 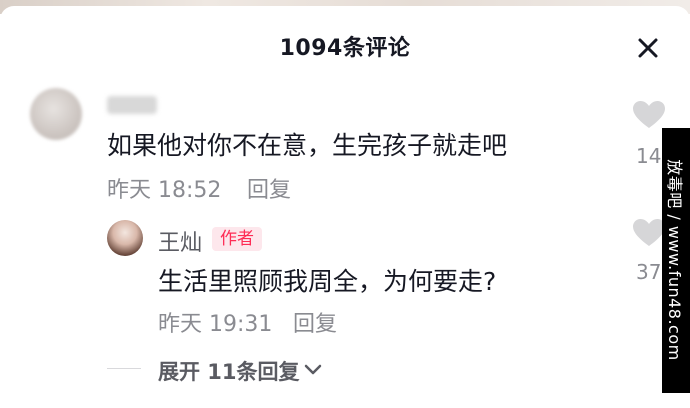 I want to click on divider, so click(x=124, y=368).